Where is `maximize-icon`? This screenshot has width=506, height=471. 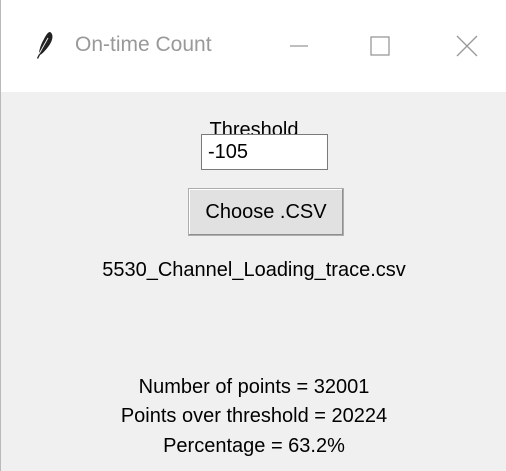
maximize-icon is located at coordinates (380, 46).